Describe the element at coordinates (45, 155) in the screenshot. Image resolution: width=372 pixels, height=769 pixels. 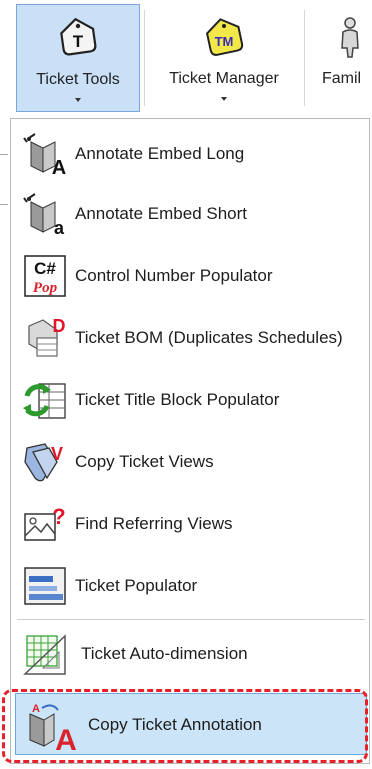
I see `annotate-embed-long-icon: A` at that location.